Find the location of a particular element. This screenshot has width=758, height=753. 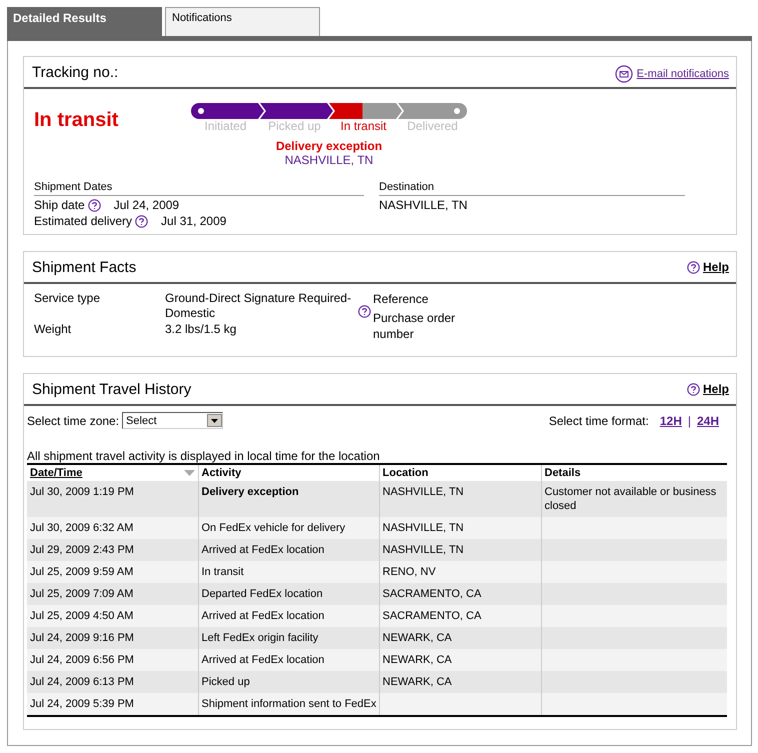

column-header: Location is located at coordinates (405, 473).